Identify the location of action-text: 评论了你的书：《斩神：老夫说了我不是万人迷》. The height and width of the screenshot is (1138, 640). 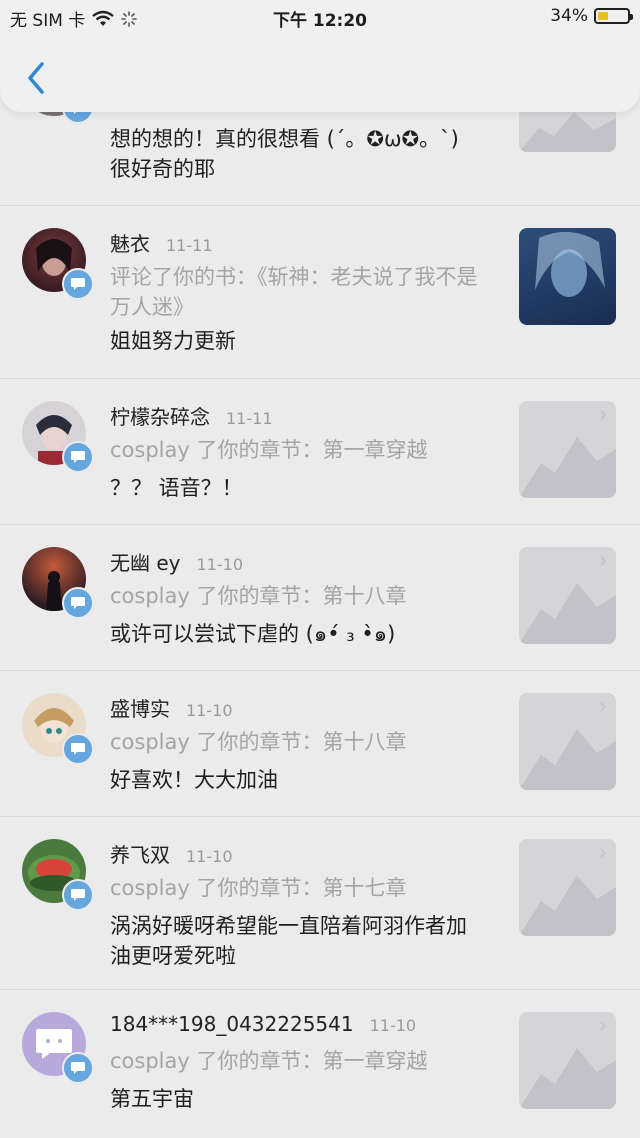
(295, 292).